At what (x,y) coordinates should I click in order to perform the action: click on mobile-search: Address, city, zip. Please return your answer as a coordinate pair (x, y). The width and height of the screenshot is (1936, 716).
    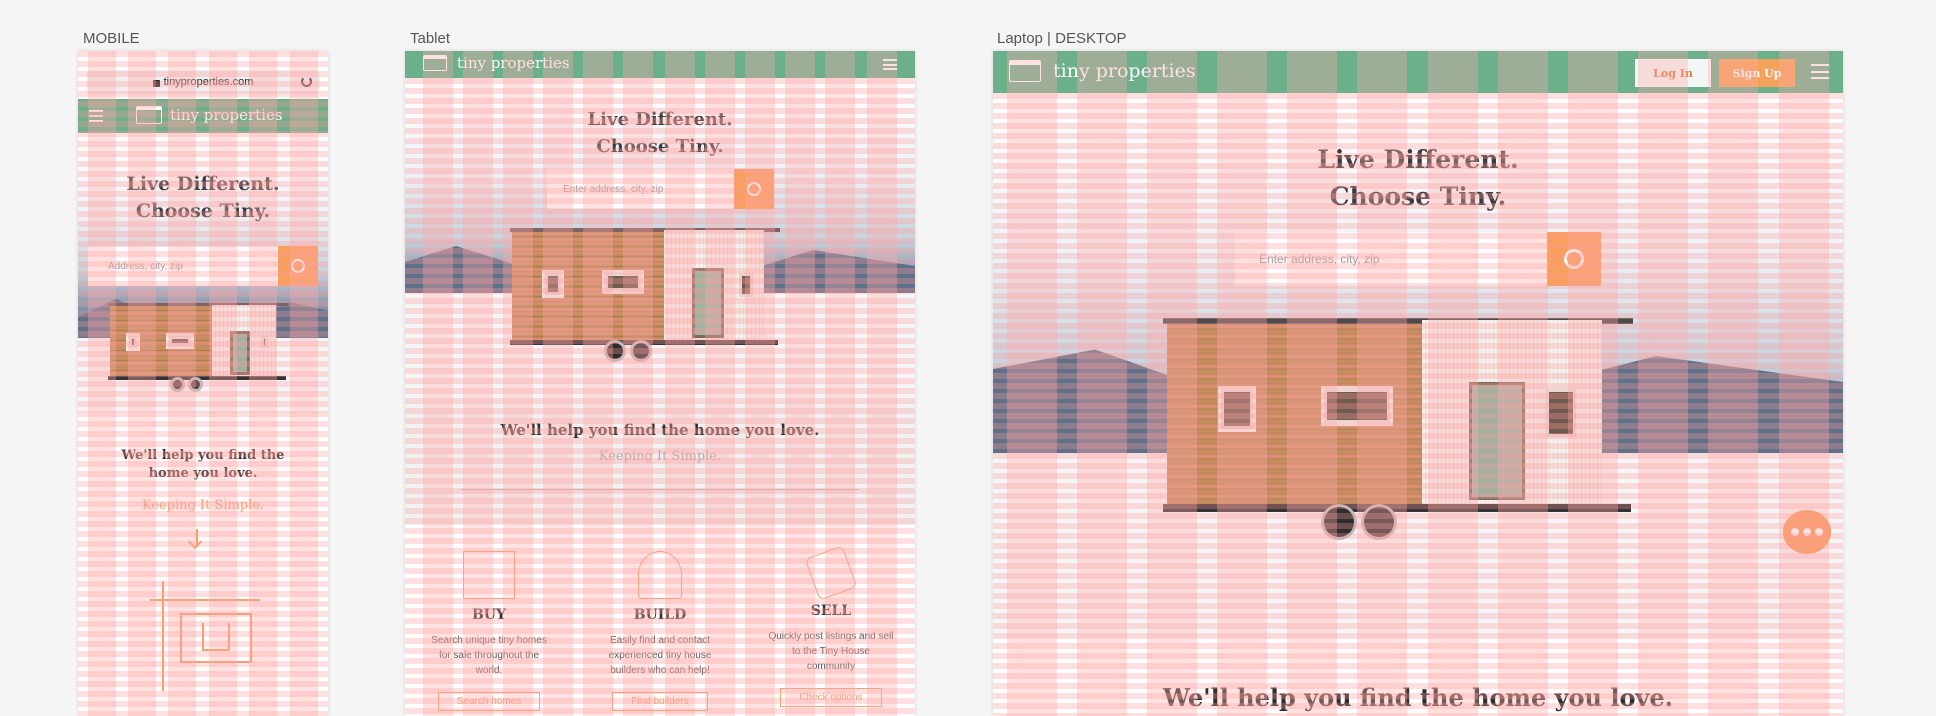
    Looking at the image, I should click on (203, 266).